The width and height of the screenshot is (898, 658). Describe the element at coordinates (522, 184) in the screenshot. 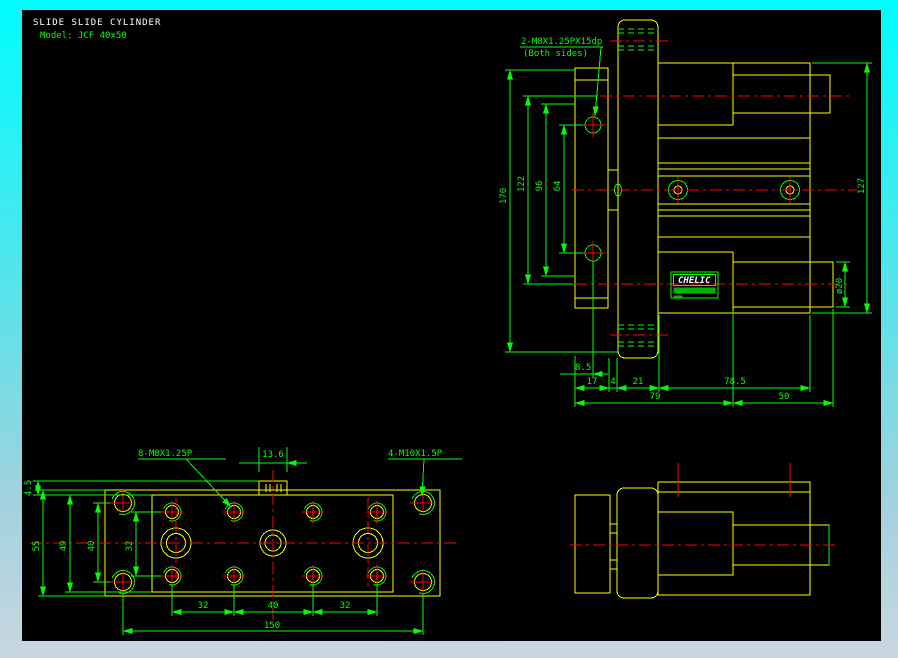

I see `dim-122: 122` at that location.